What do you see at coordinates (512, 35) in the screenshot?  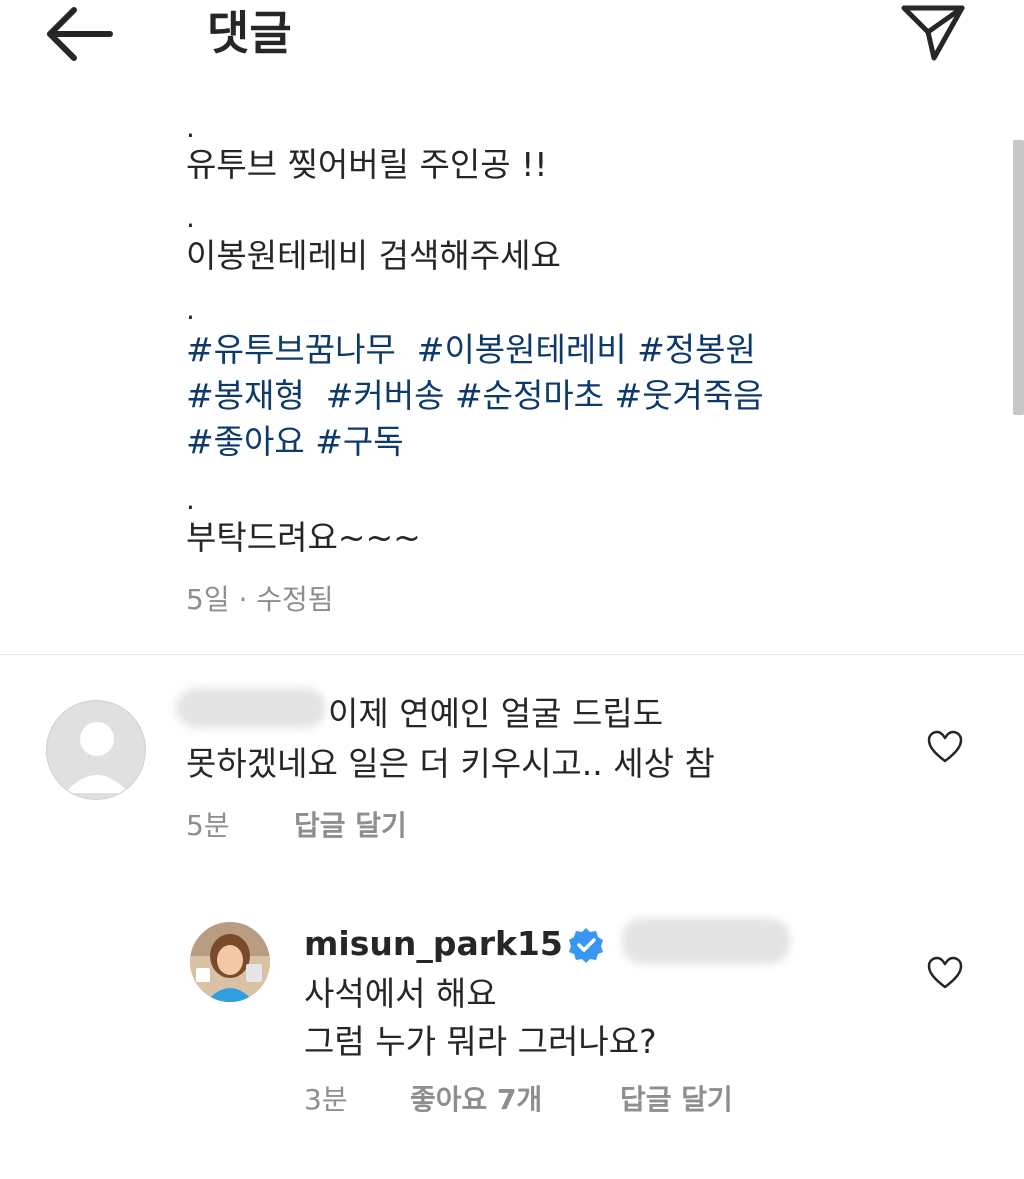 I see `header-bar: 댓글` at bounding box center [512, 35].